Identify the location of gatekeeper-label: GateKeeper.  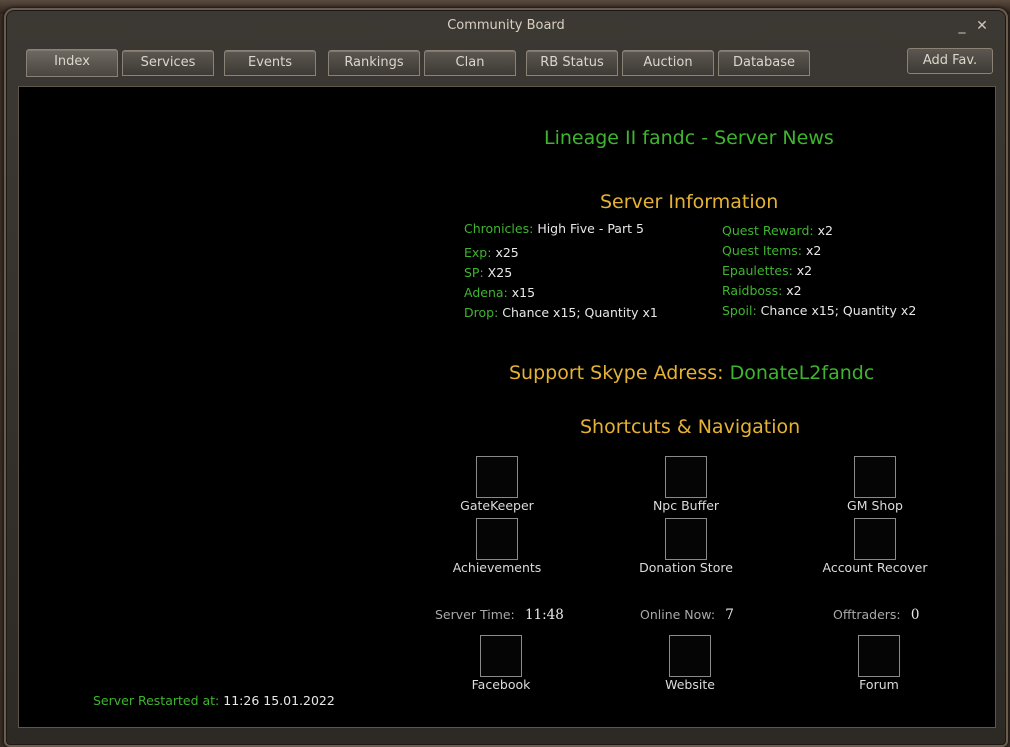
(497, 505).